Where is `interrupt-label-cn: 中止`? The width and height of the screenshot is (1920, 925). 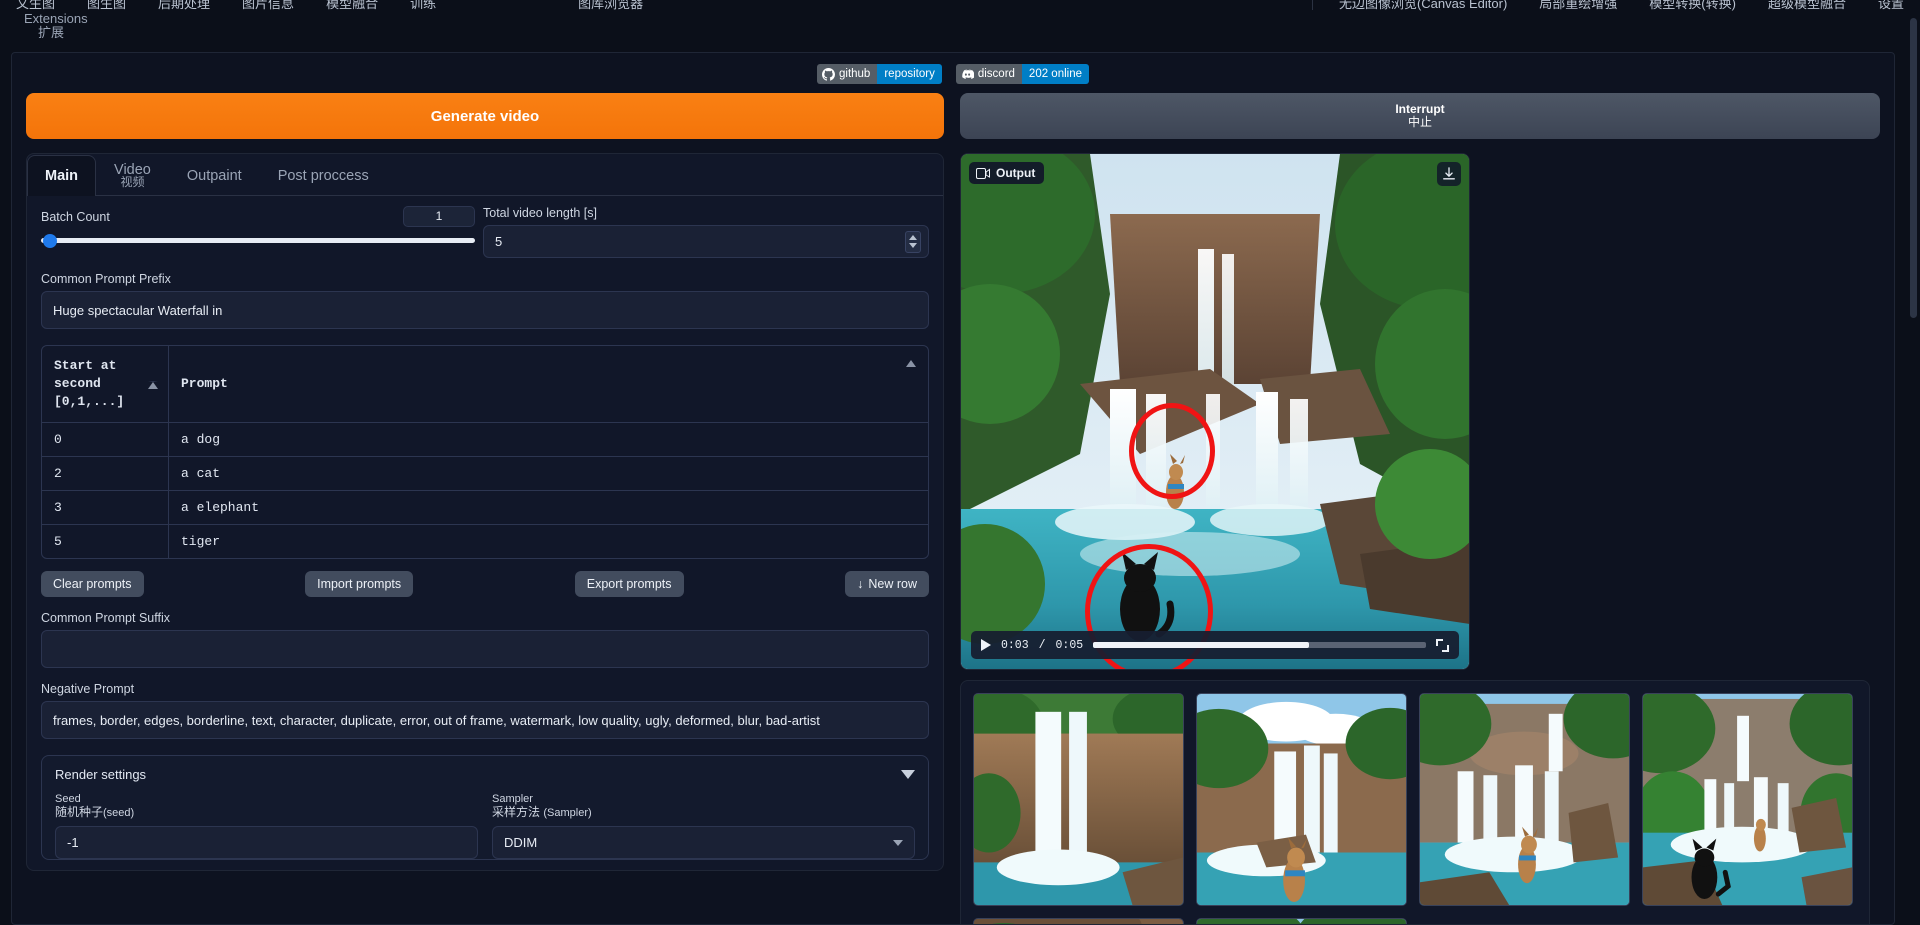 interrupt-label-cn: 中止 is located at coordinates (1419, 122).